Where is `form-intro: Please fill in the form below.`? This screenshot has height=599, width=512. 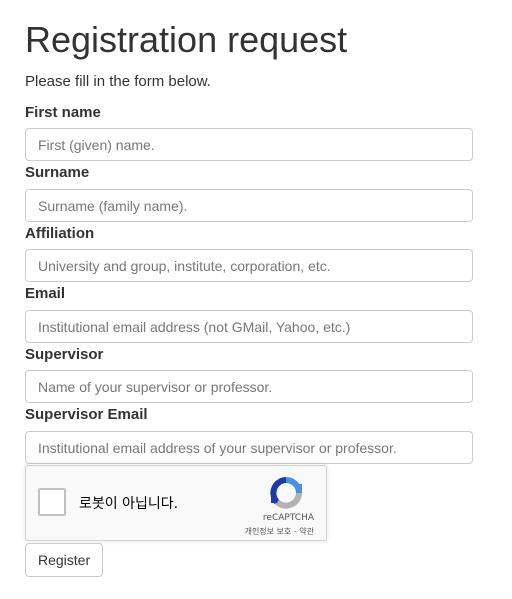
form-intro: Please fill in the form below. is located at coordinates (118, 81).